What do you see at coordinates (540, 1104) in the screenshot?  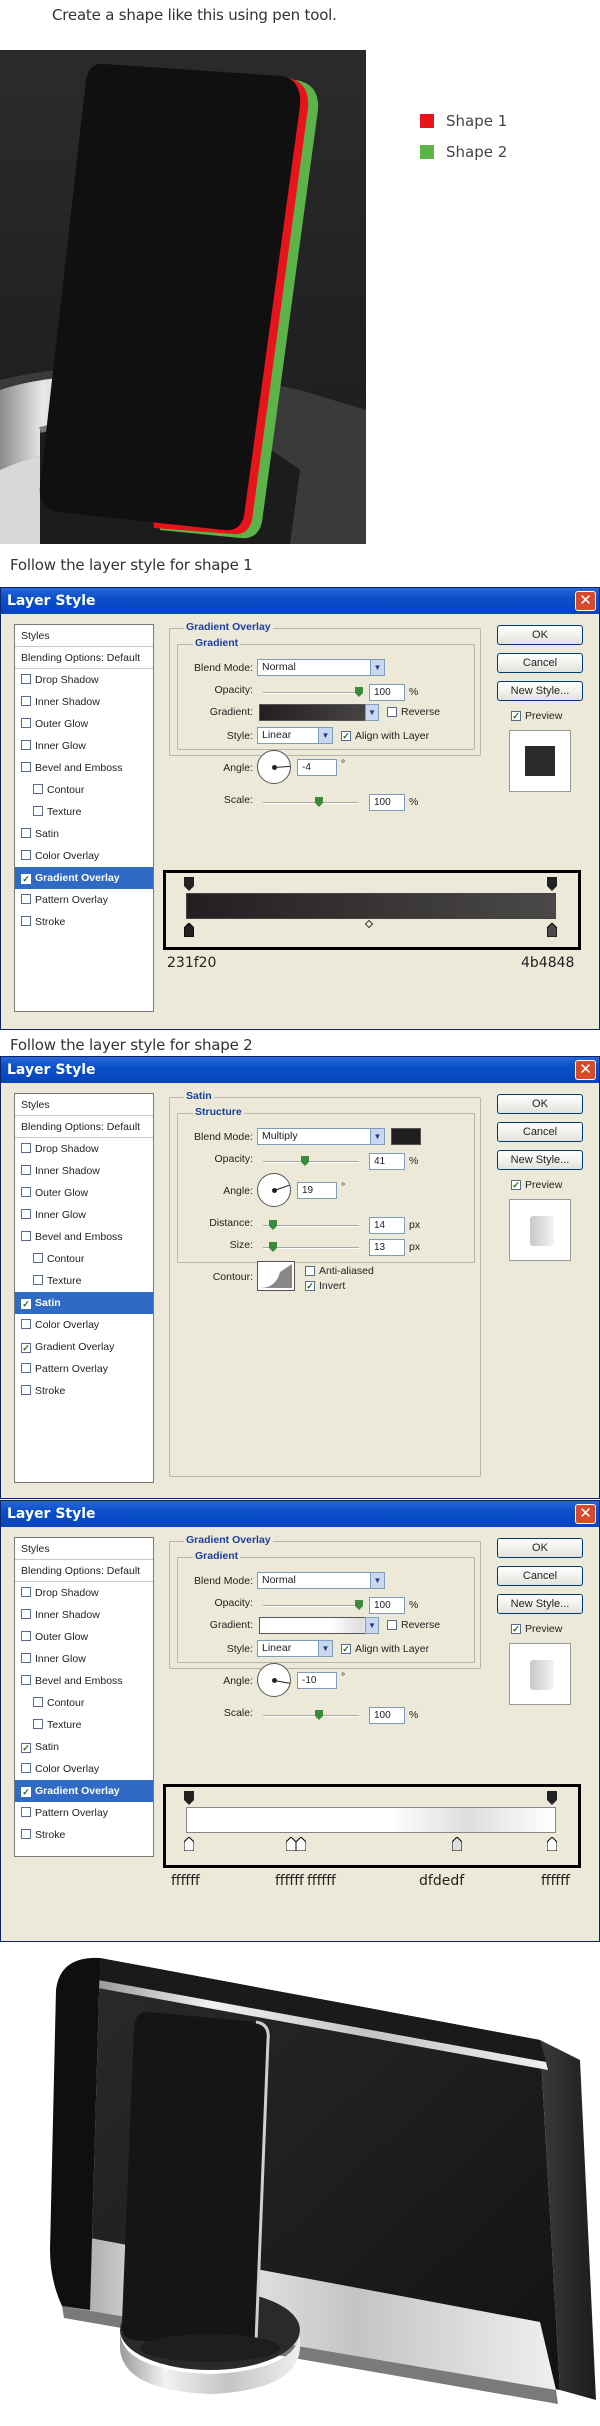 I see `ok-button: OK` at bounding box center [540, 1104].